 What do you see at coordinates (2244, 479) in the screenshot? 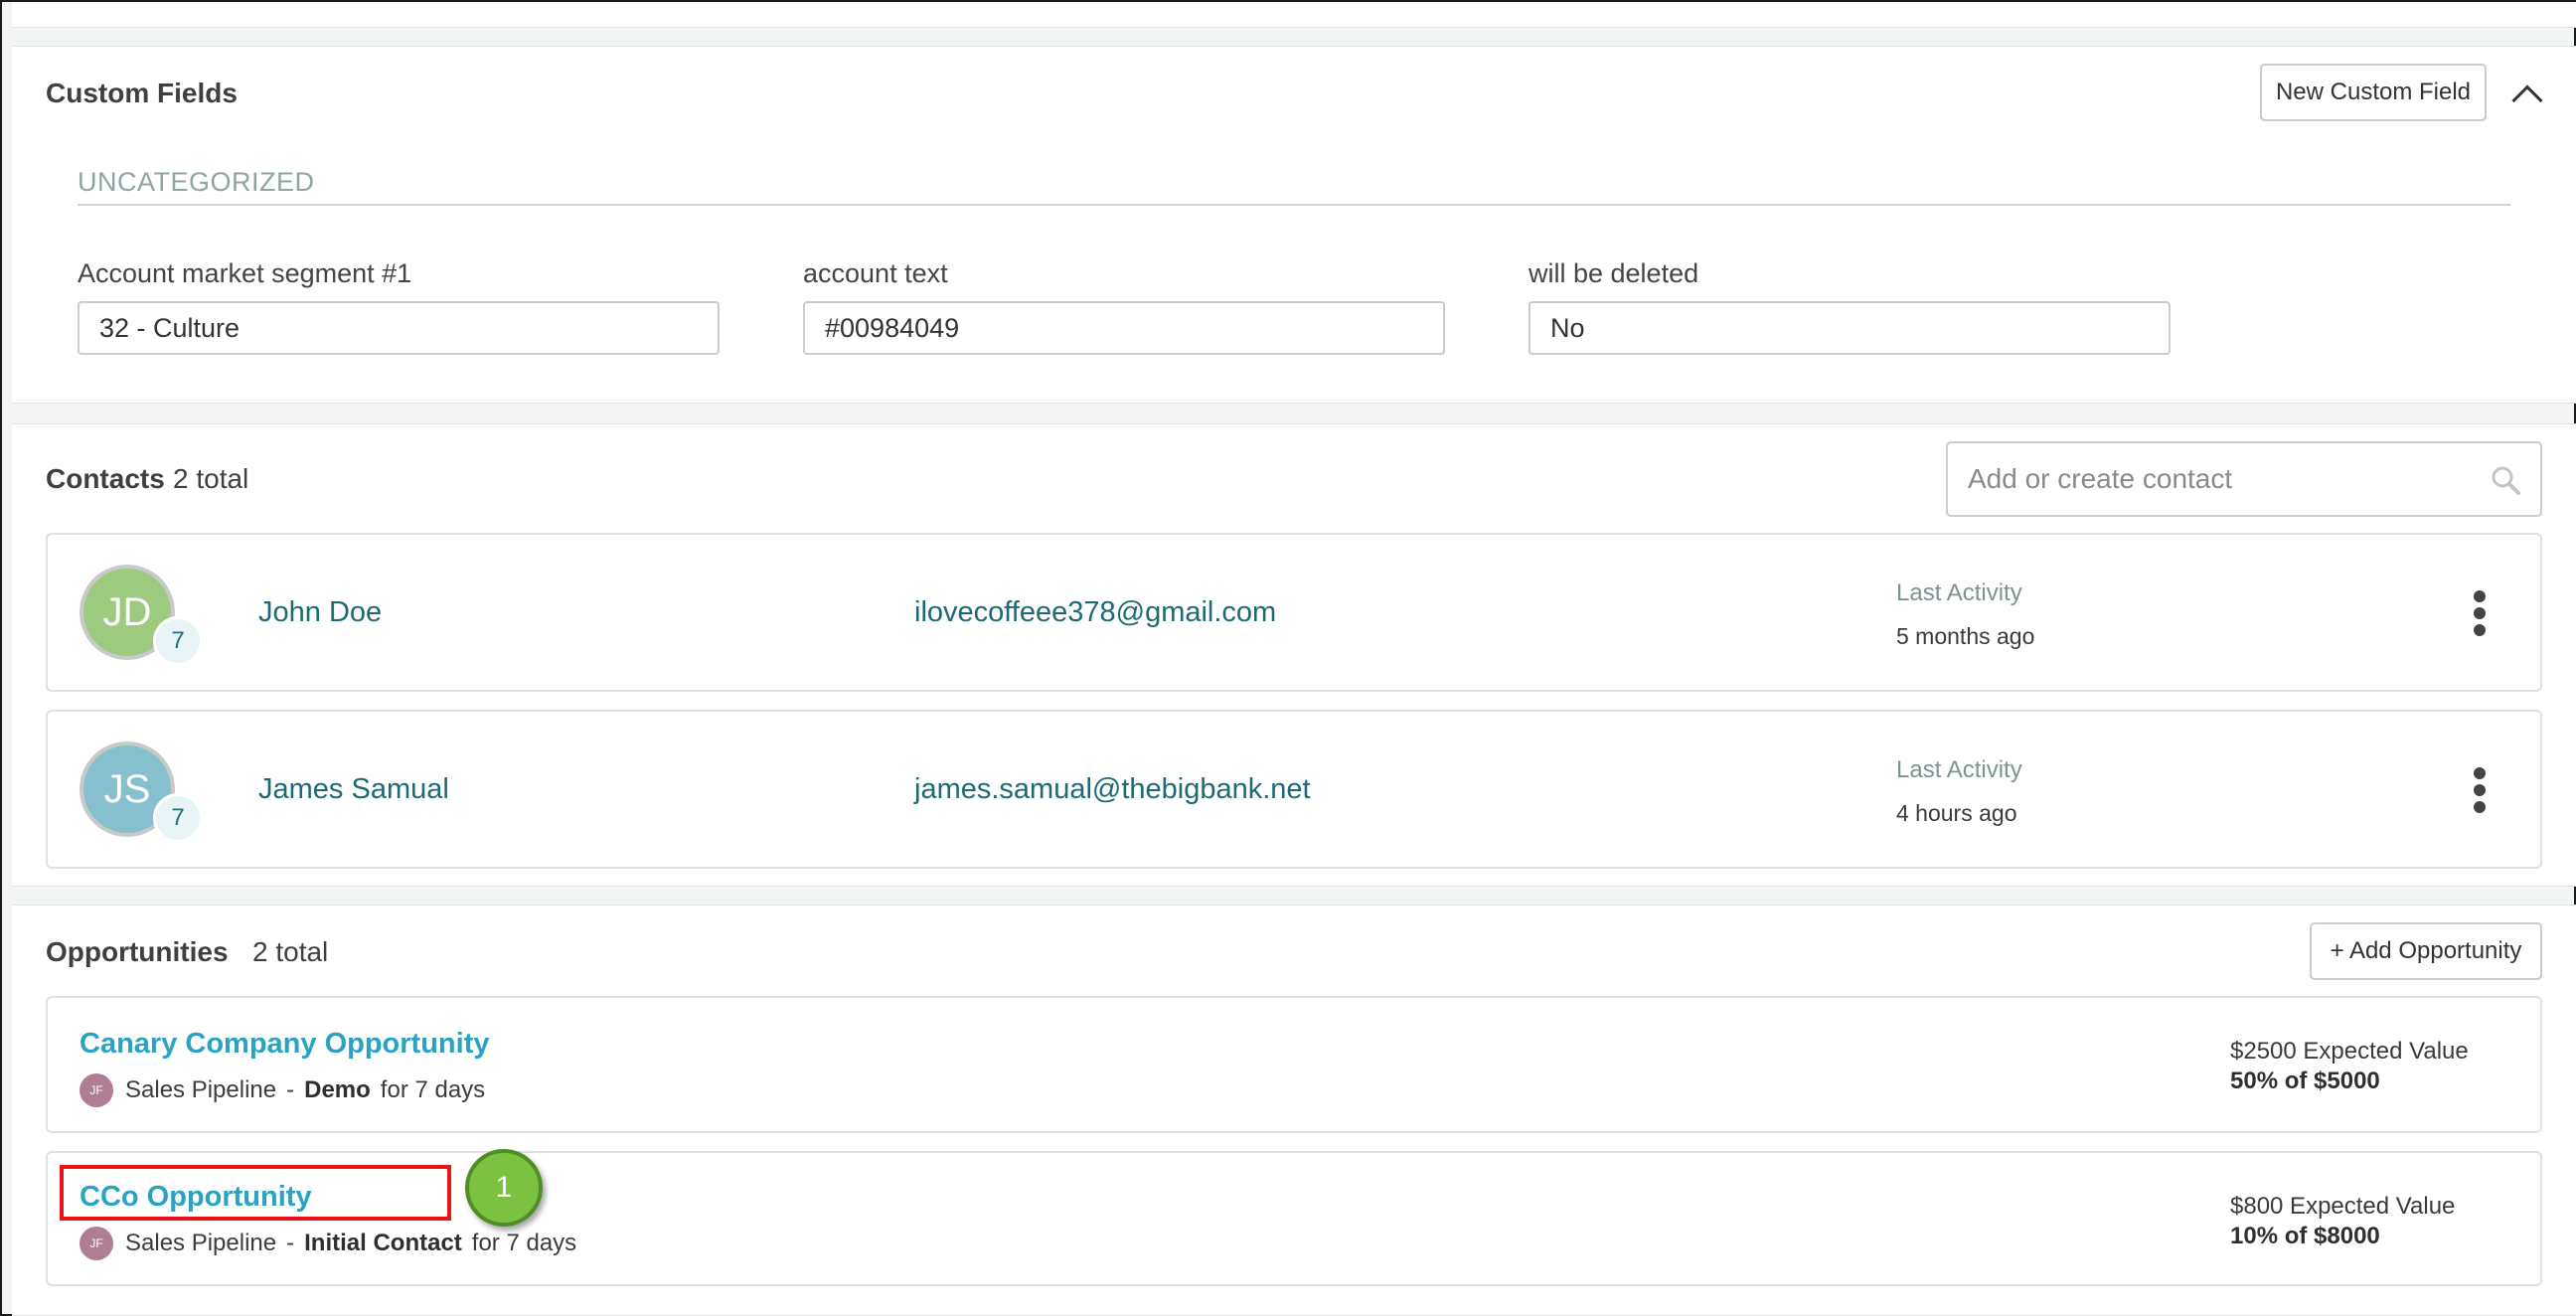
I see `contact-search-input: Add or create contact` at bounding box center [2244, 479].